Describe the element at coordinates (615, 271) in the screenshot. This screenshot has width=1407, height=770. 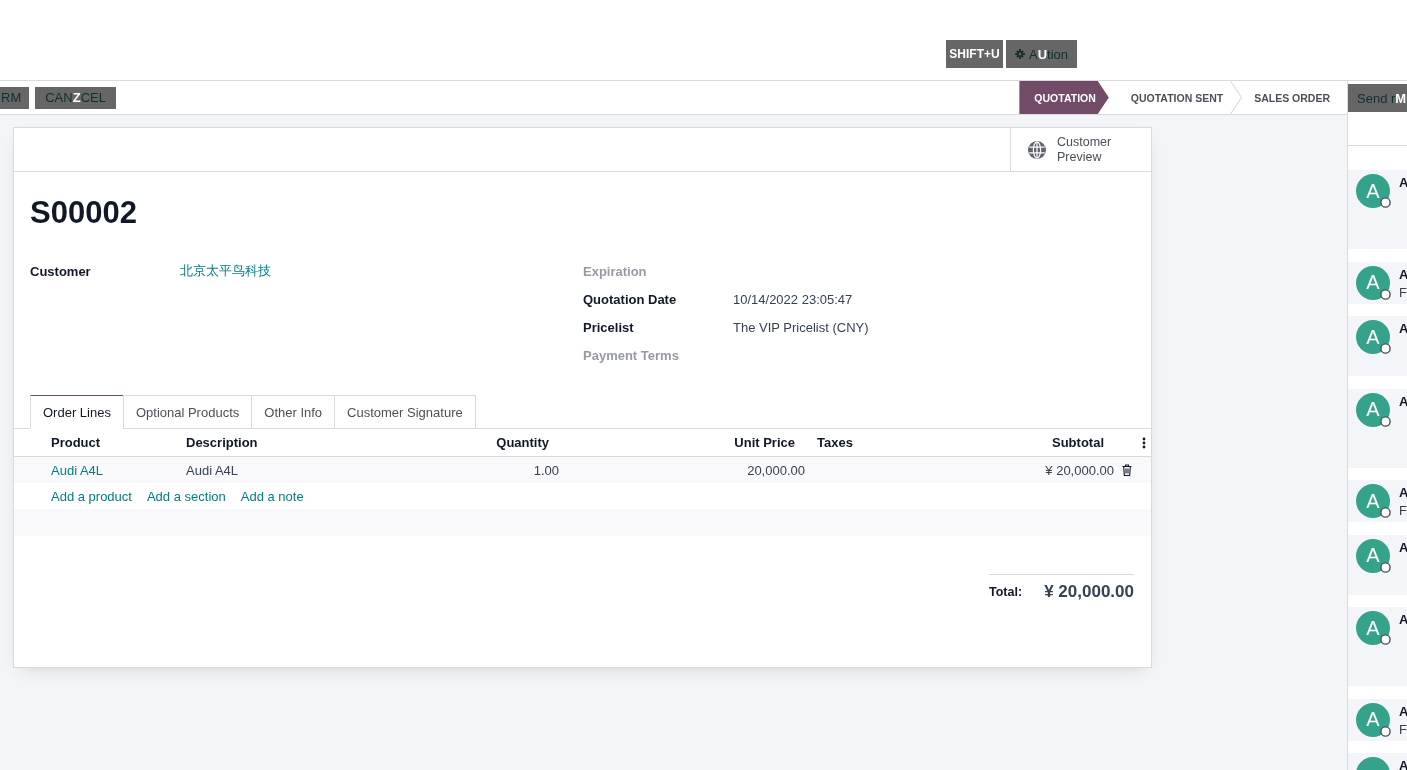
I see `field-label: Expiration` at that location.